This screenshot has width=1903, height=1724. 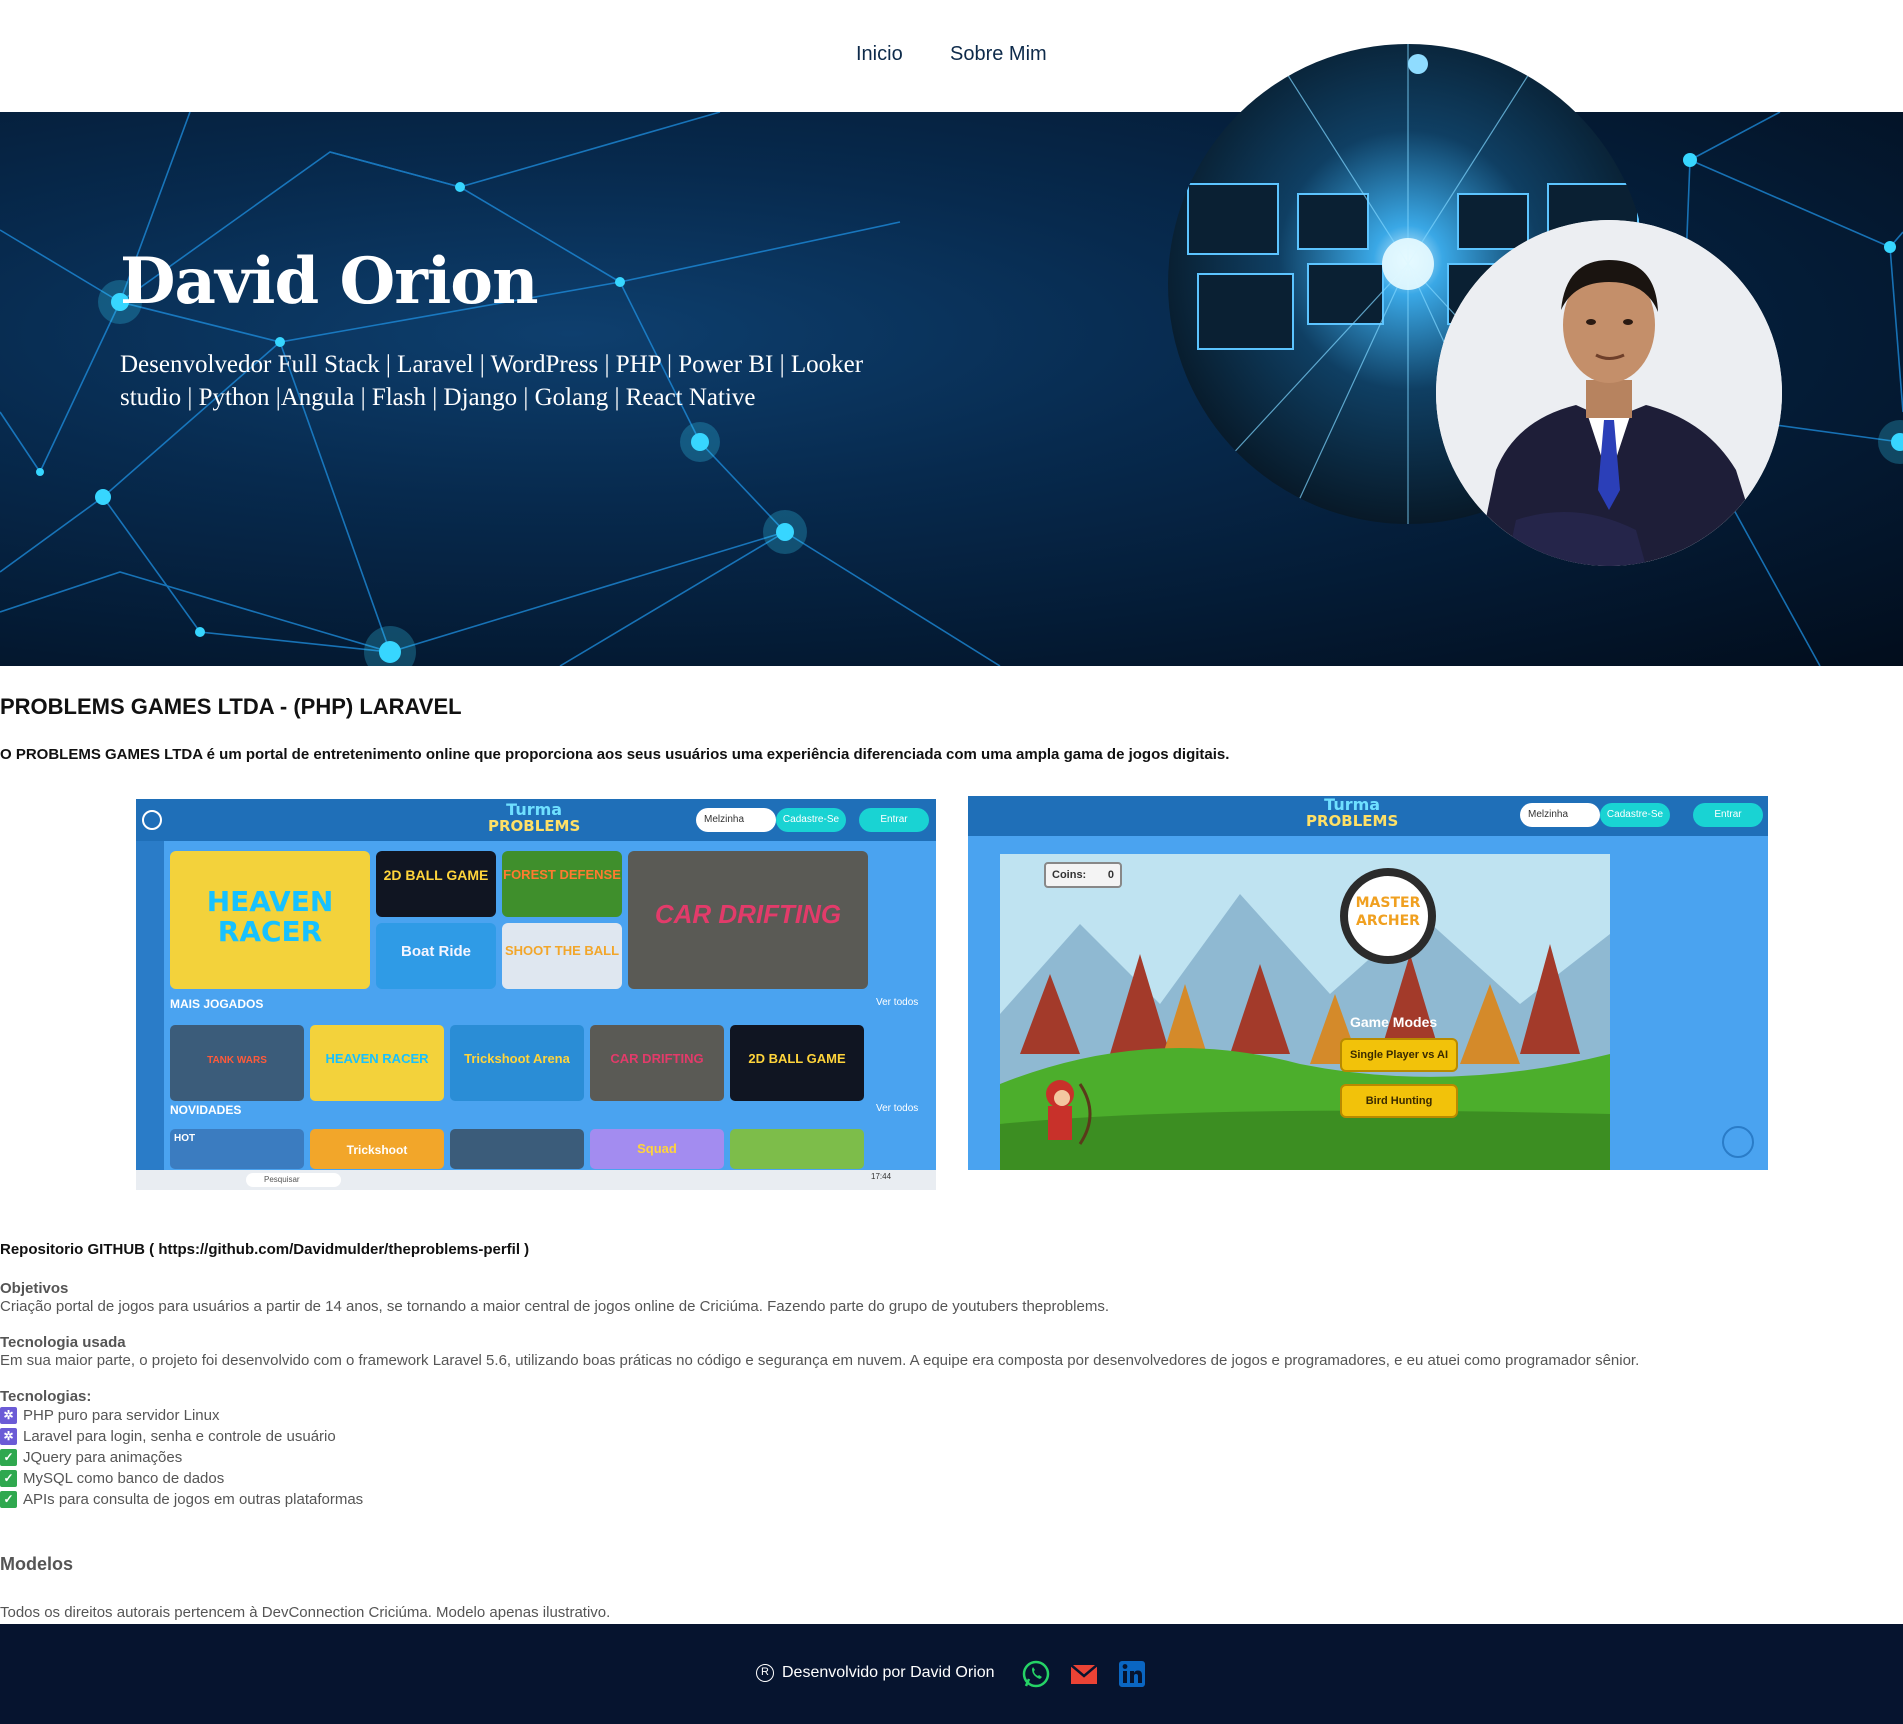 What do you see at coordinates (1388, 916) in the screenshot?
I see `game-logo: MASTER ARCHER` at bounding box center [1388, 916].